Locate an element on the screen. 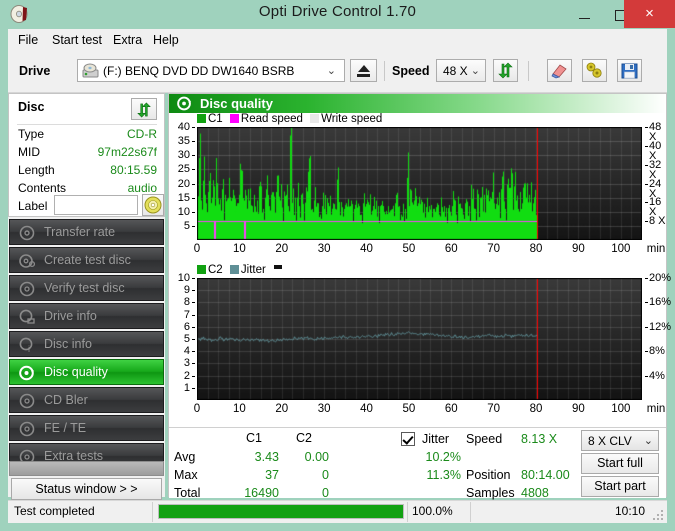 Image resolution: width=675 pixels, height=531 pixels. sidebar-item-drive-info: Drive info is located at coordinates (86, 316).